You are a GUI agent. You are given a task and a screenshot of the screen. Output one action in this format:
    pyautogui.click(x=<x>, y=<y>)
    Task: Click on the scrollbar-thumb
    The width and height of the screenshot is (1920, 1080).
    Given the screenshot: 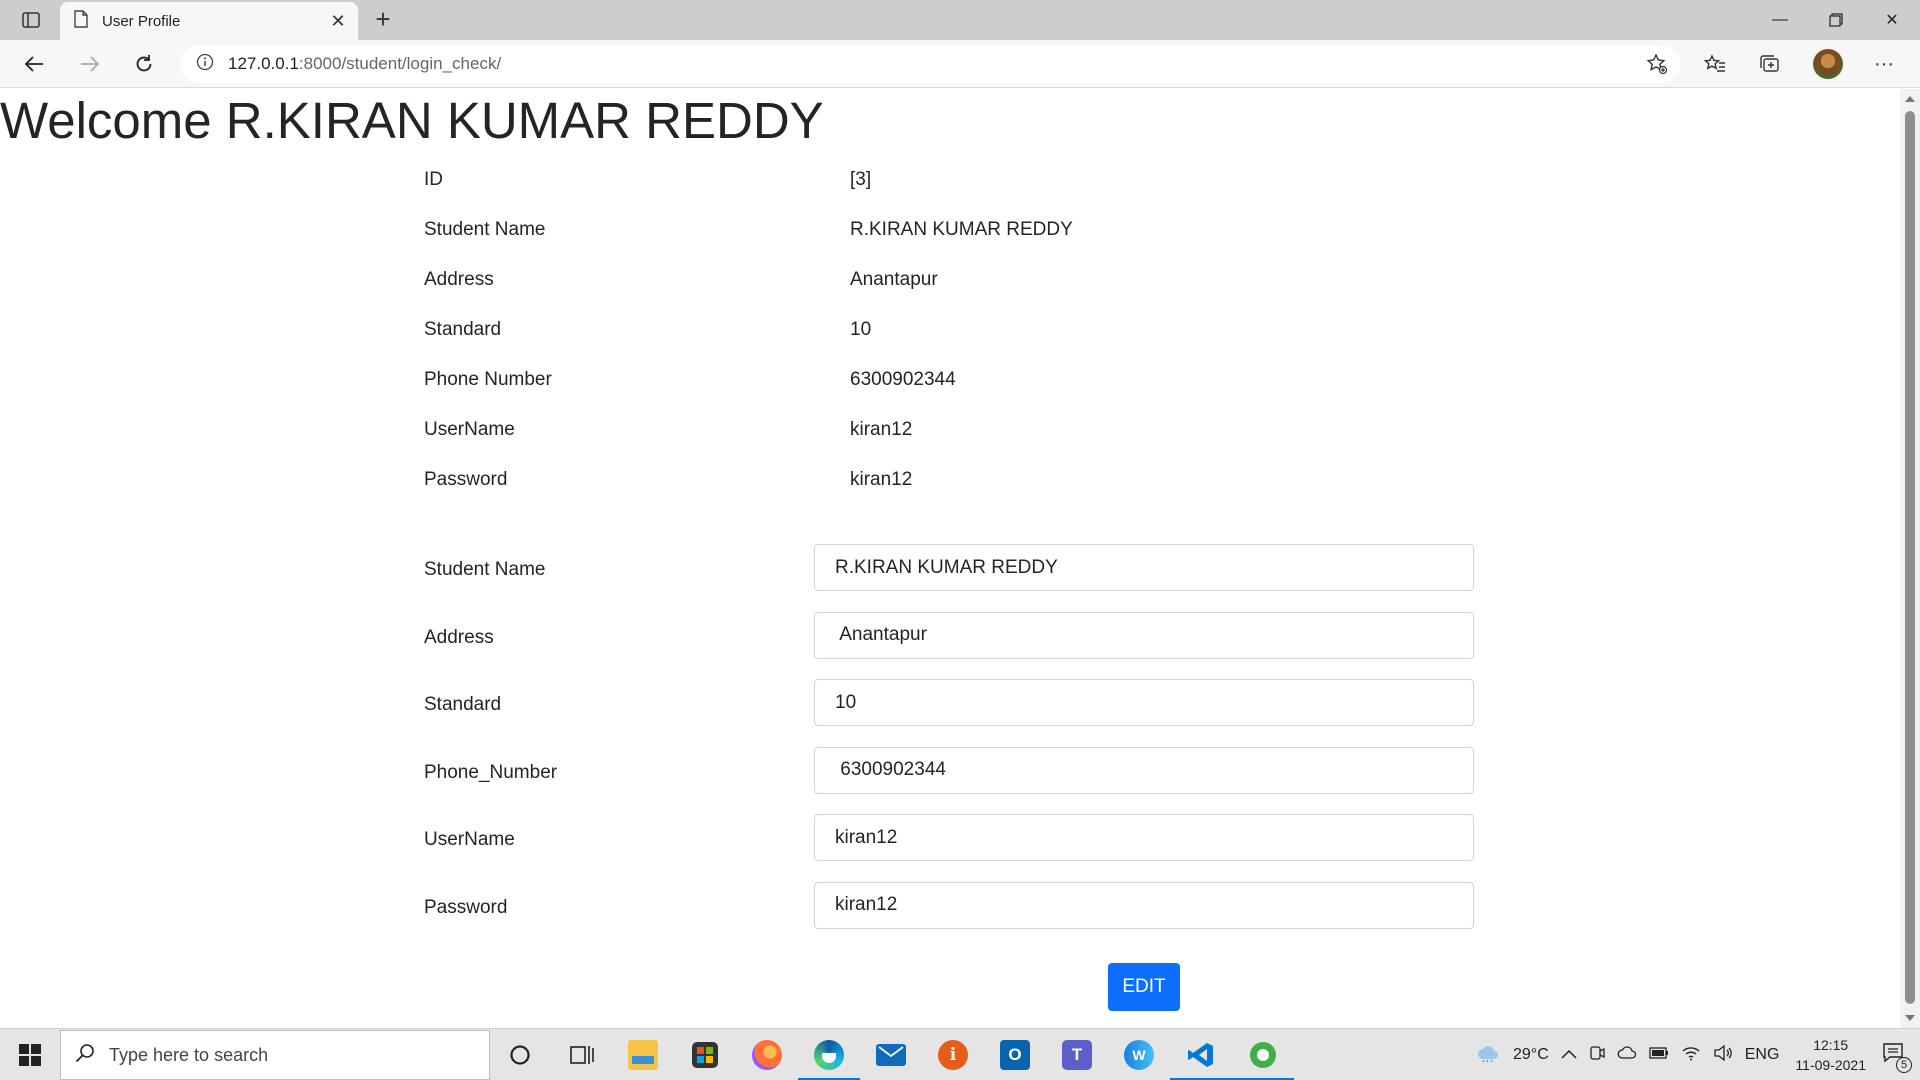 What is the action you would take?
    pyautogui.click(x=1910, y=557)
    